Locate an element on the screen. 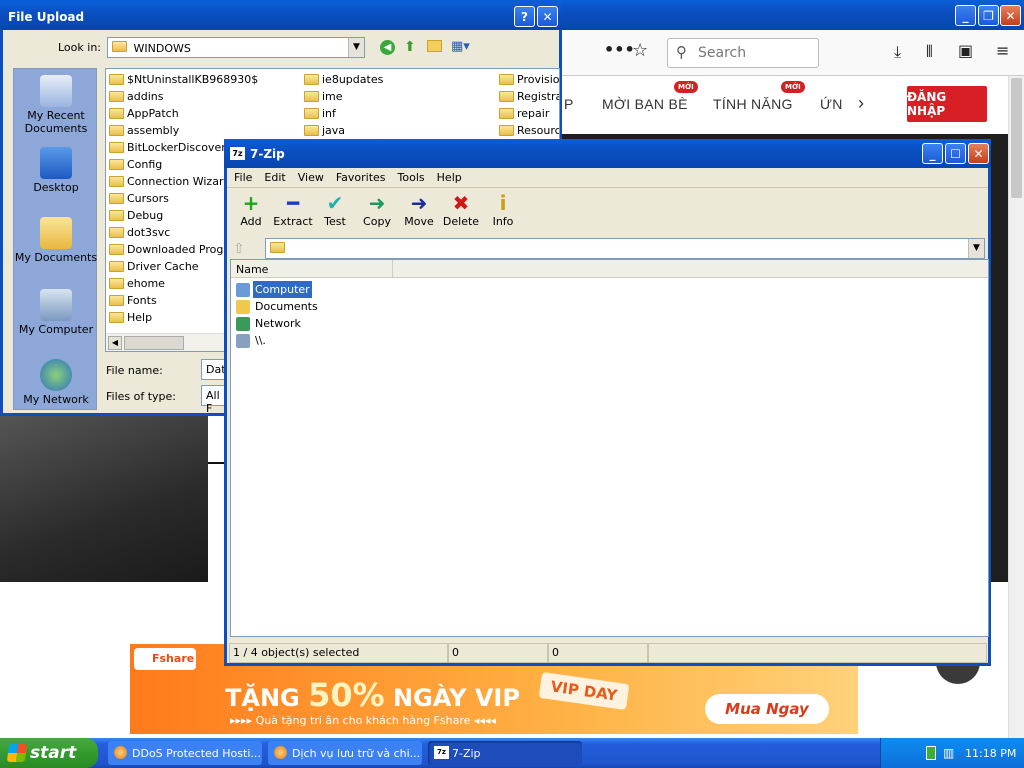 The height and width of the screenshot is (768, 1024). menu-item: Tools is located at coordinates (411, 177).